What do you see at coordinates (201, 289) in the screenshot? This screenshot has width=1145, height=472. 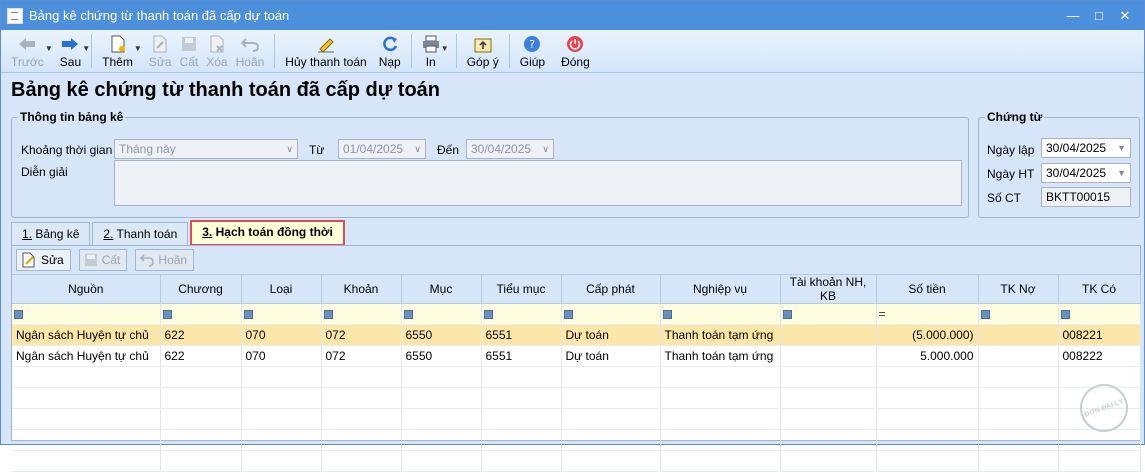 I see `column-header: Chương` at bounding box center [201, 289].